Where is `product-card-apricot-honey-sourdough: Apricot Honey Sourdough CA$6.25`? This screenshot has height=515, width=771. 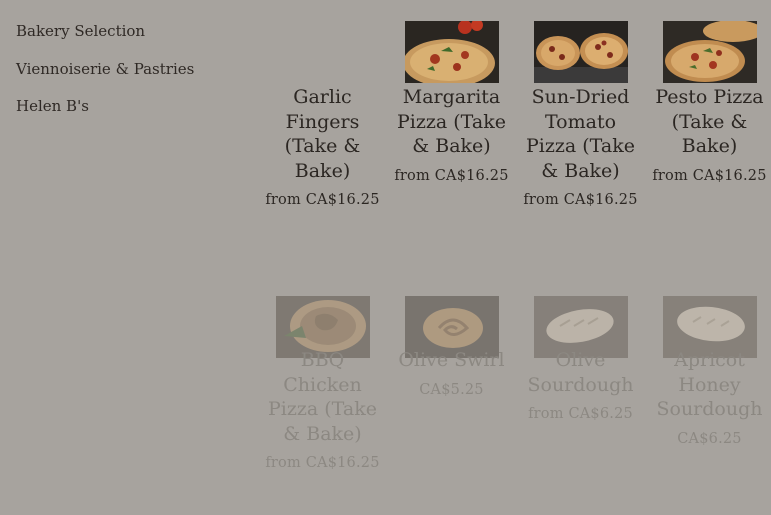 product-card-apricot-honey-sourdough: Apricot Honey Sourdough CA$6.25 is located at coordinates (708, 372).